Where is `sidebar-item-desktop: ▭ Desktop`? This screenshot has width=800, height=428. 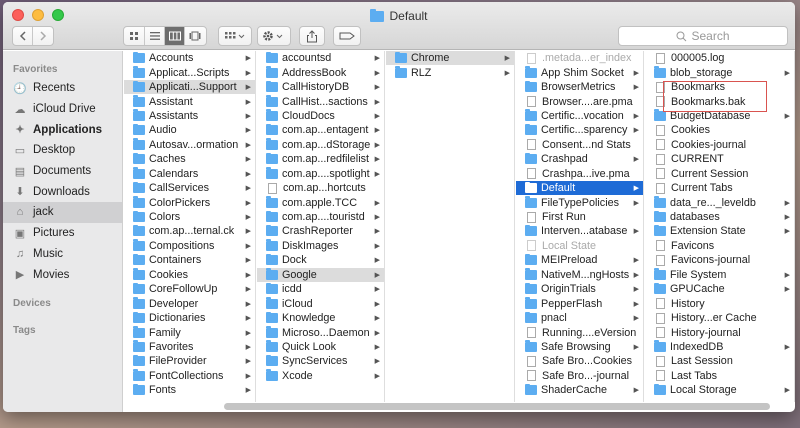 sidebar-item-desktop: ▭ Desktop is located at coordinates (62, 150).